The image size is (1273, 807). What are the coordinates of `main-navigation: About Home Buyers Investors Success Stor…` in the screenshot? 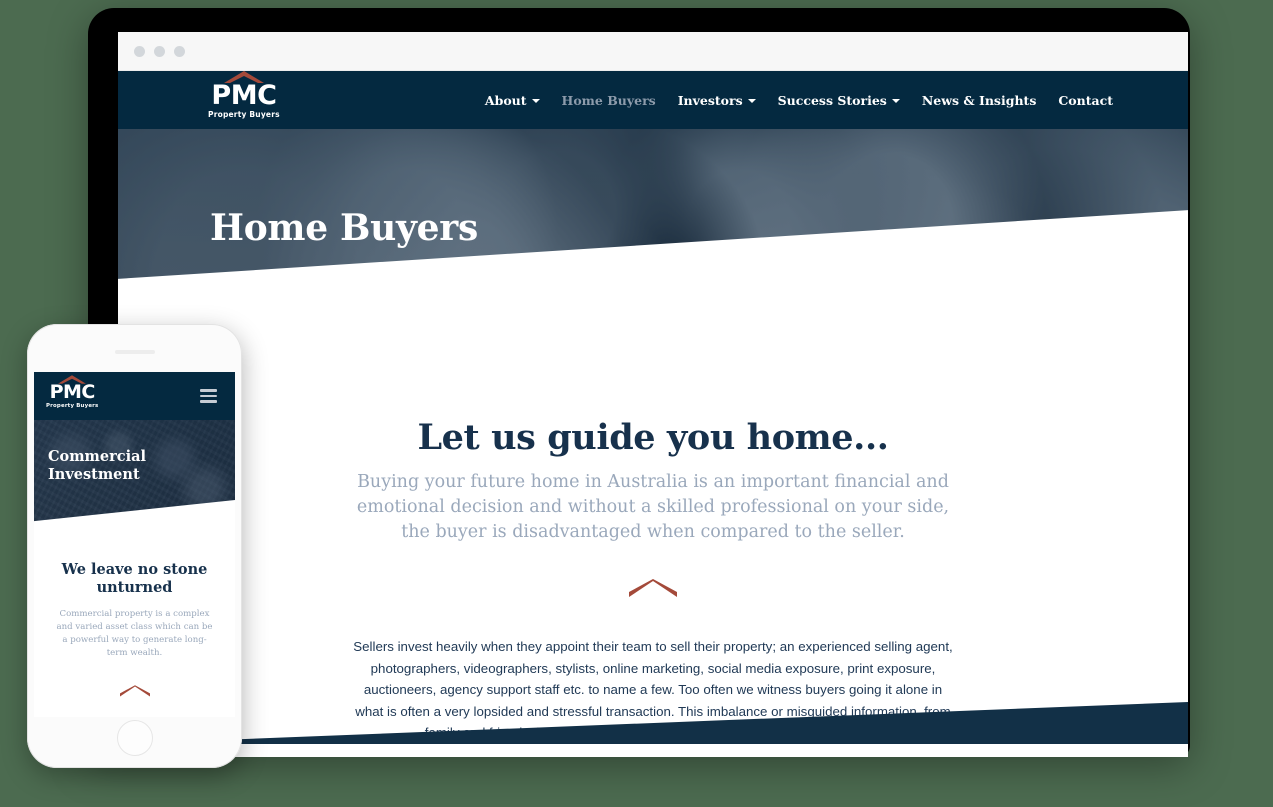 It's located at (799, 100).